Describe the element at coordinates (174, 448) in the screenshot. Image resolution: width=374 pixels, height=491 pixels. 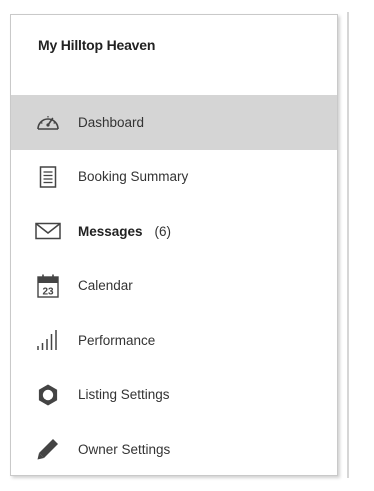
I see `sidebar-item-owner-settings: Owner Settings` at that location.